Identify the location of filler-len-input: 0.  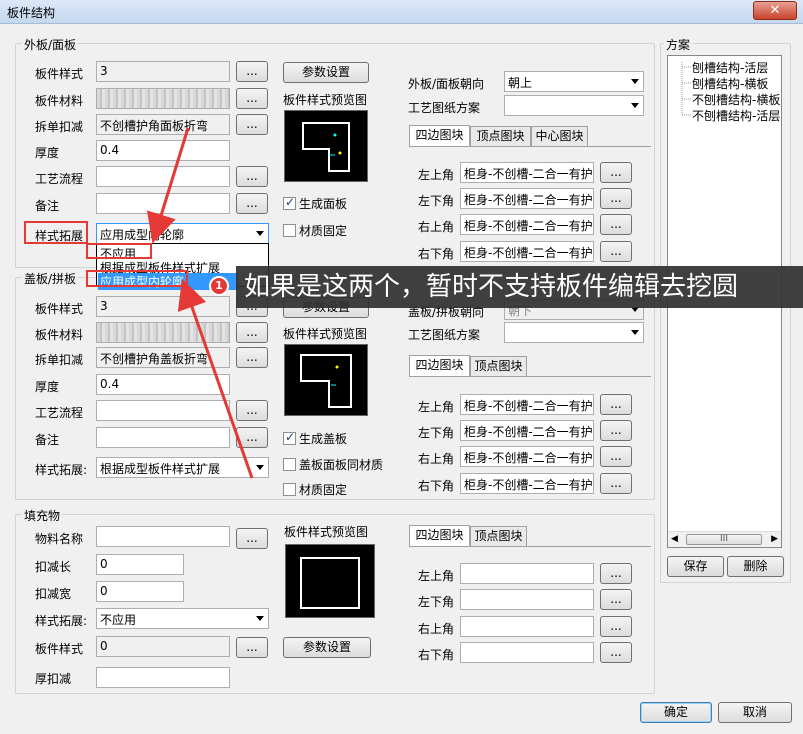
(140, 564).